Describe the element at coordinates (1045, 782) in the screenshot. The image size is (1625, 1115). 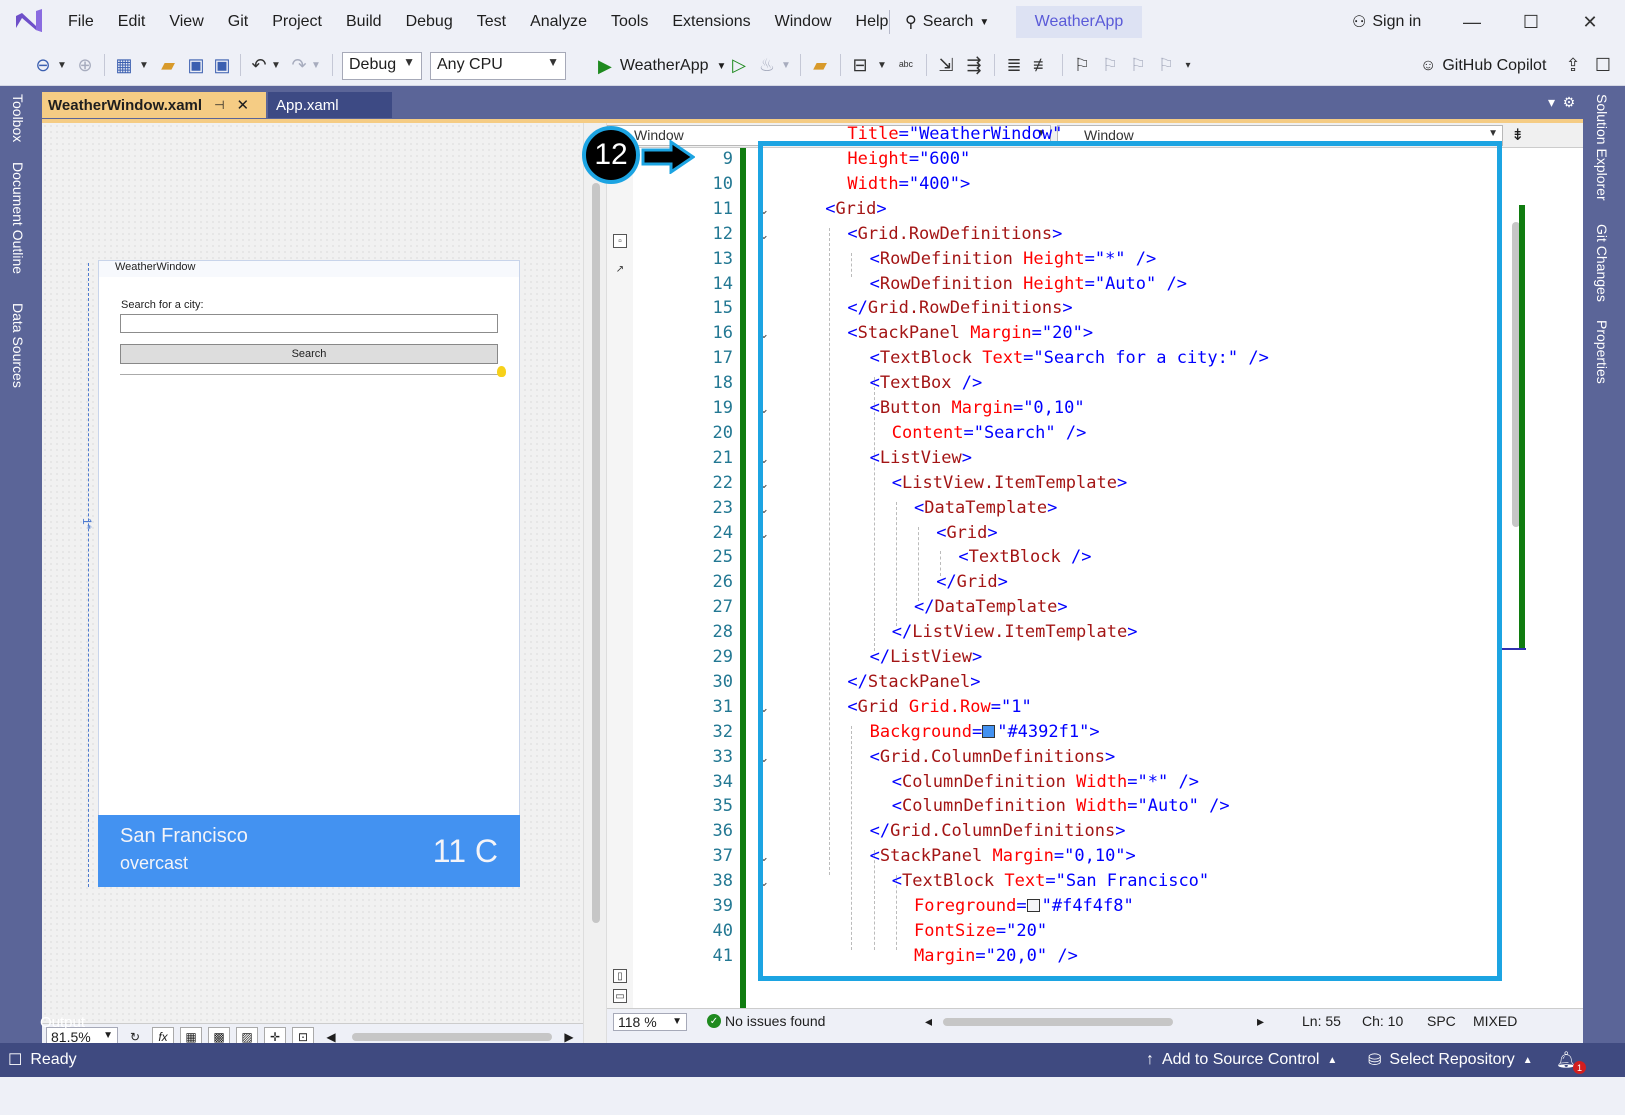
I see `code-line: <ColumnDefinition Width="*" />` at that location.